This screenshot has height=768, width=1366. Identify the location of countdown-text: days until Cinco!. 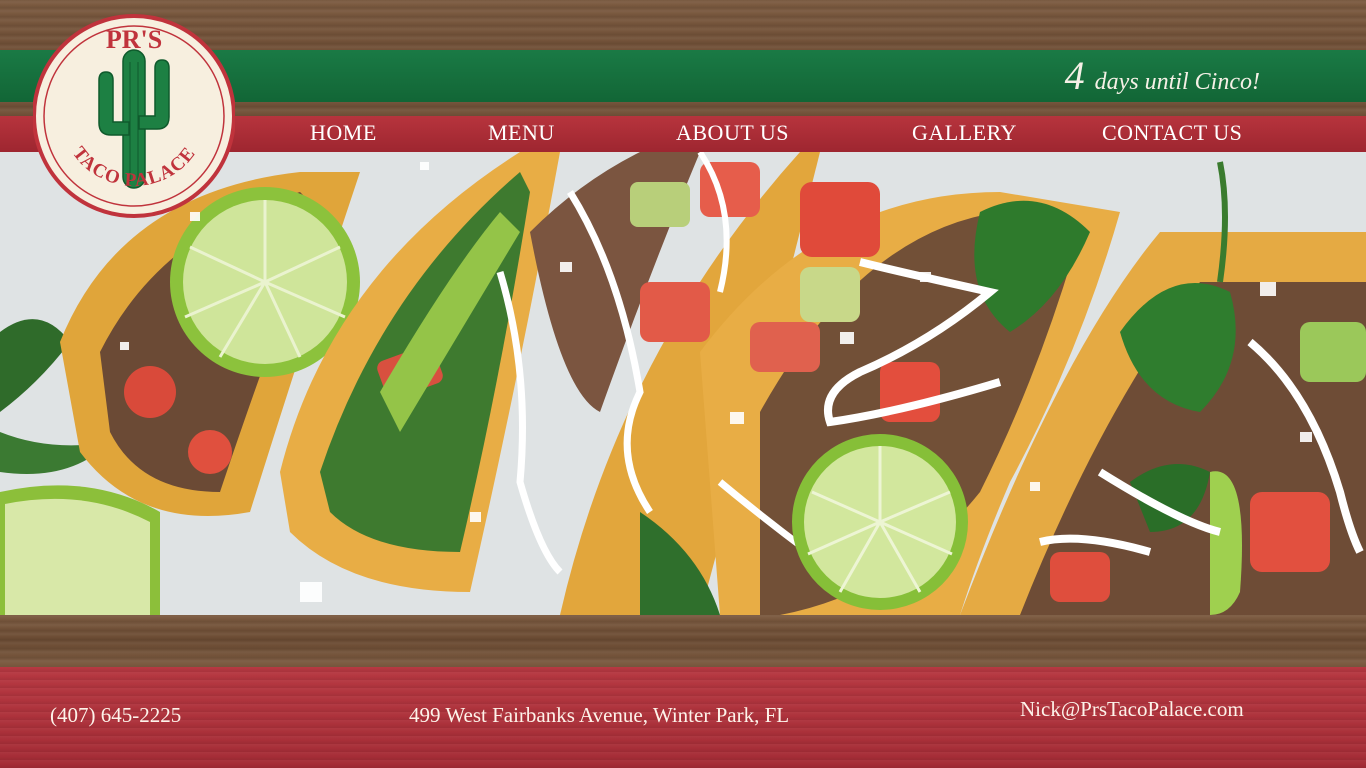
(1177, 82).